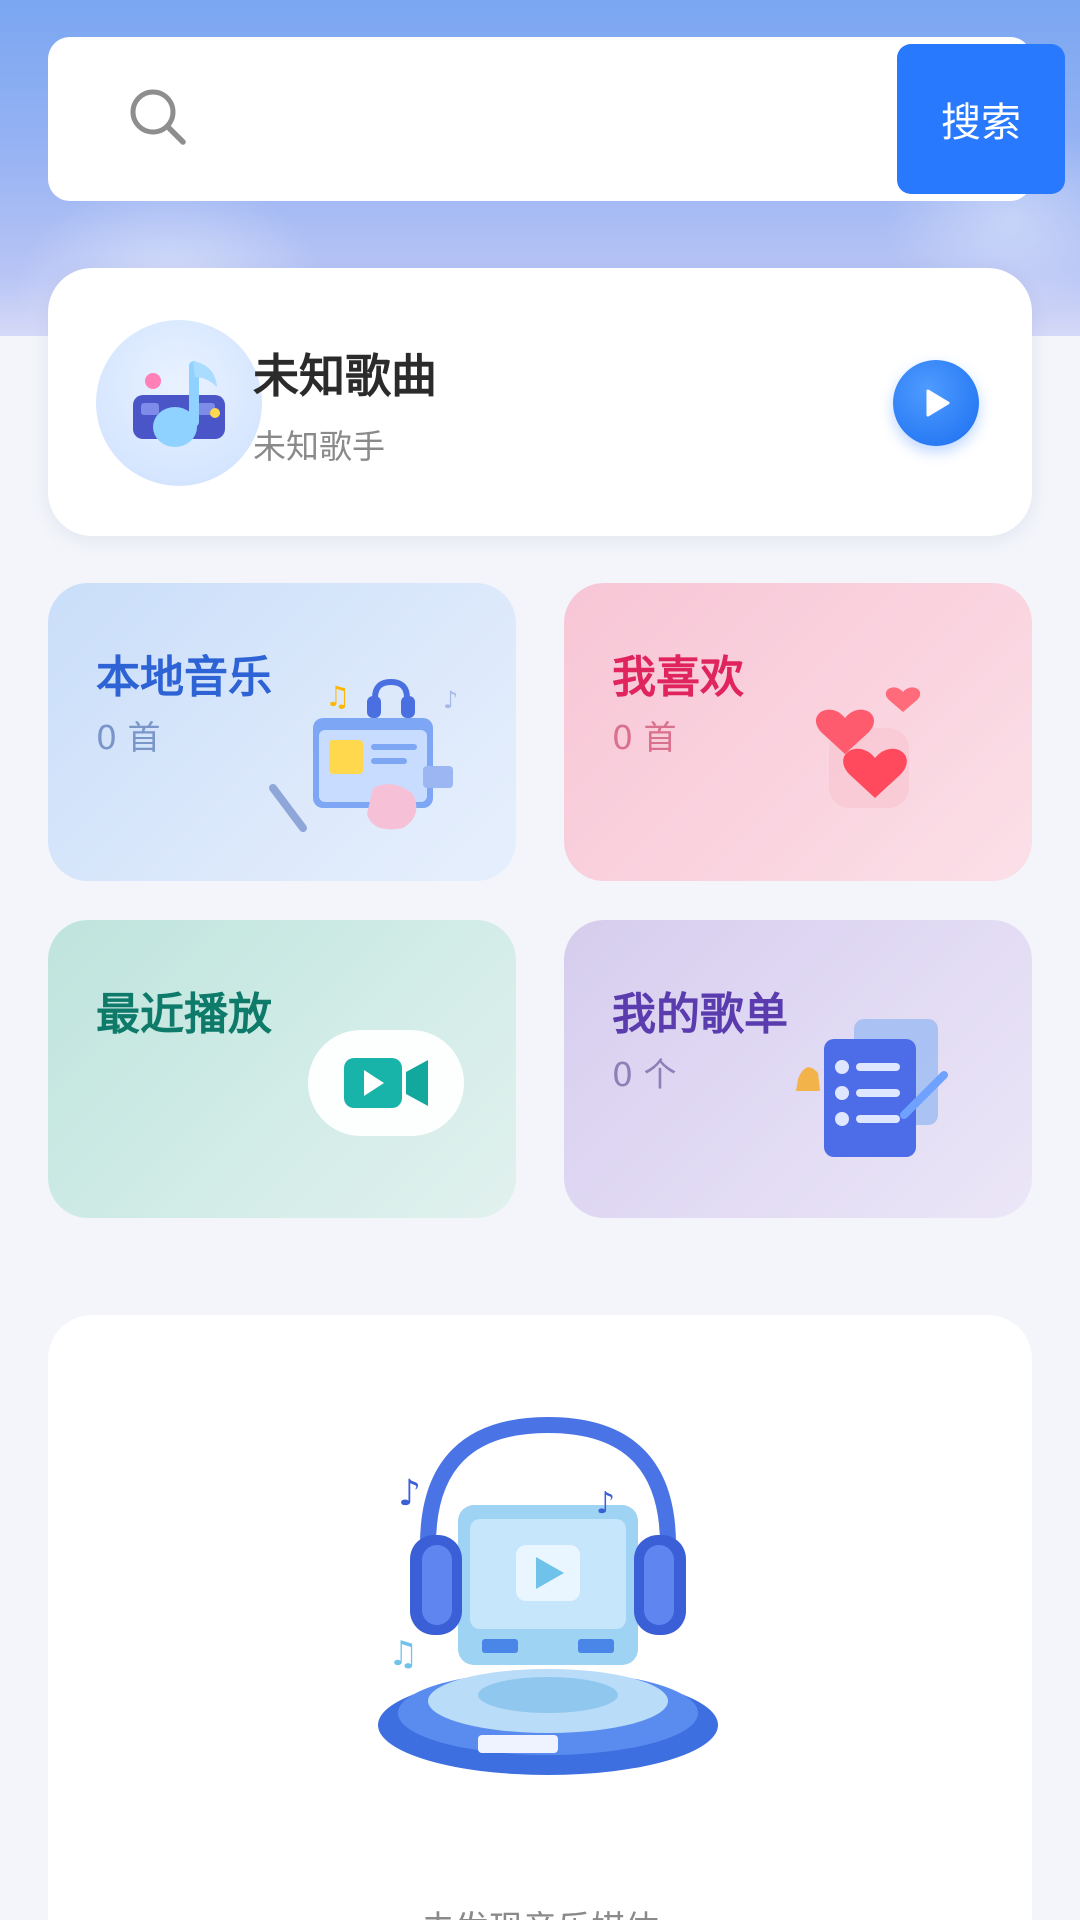 The image size is (1080, 1920). I want to click on play-button, so click(936, 403).